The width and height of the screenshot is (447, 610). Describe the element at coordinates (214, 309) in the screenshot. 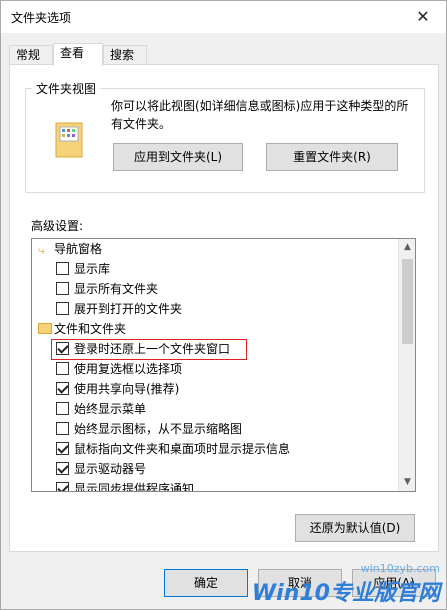

I see `tree-item-expand-to-open-folder: 展开到打开的文件夹` at that location.